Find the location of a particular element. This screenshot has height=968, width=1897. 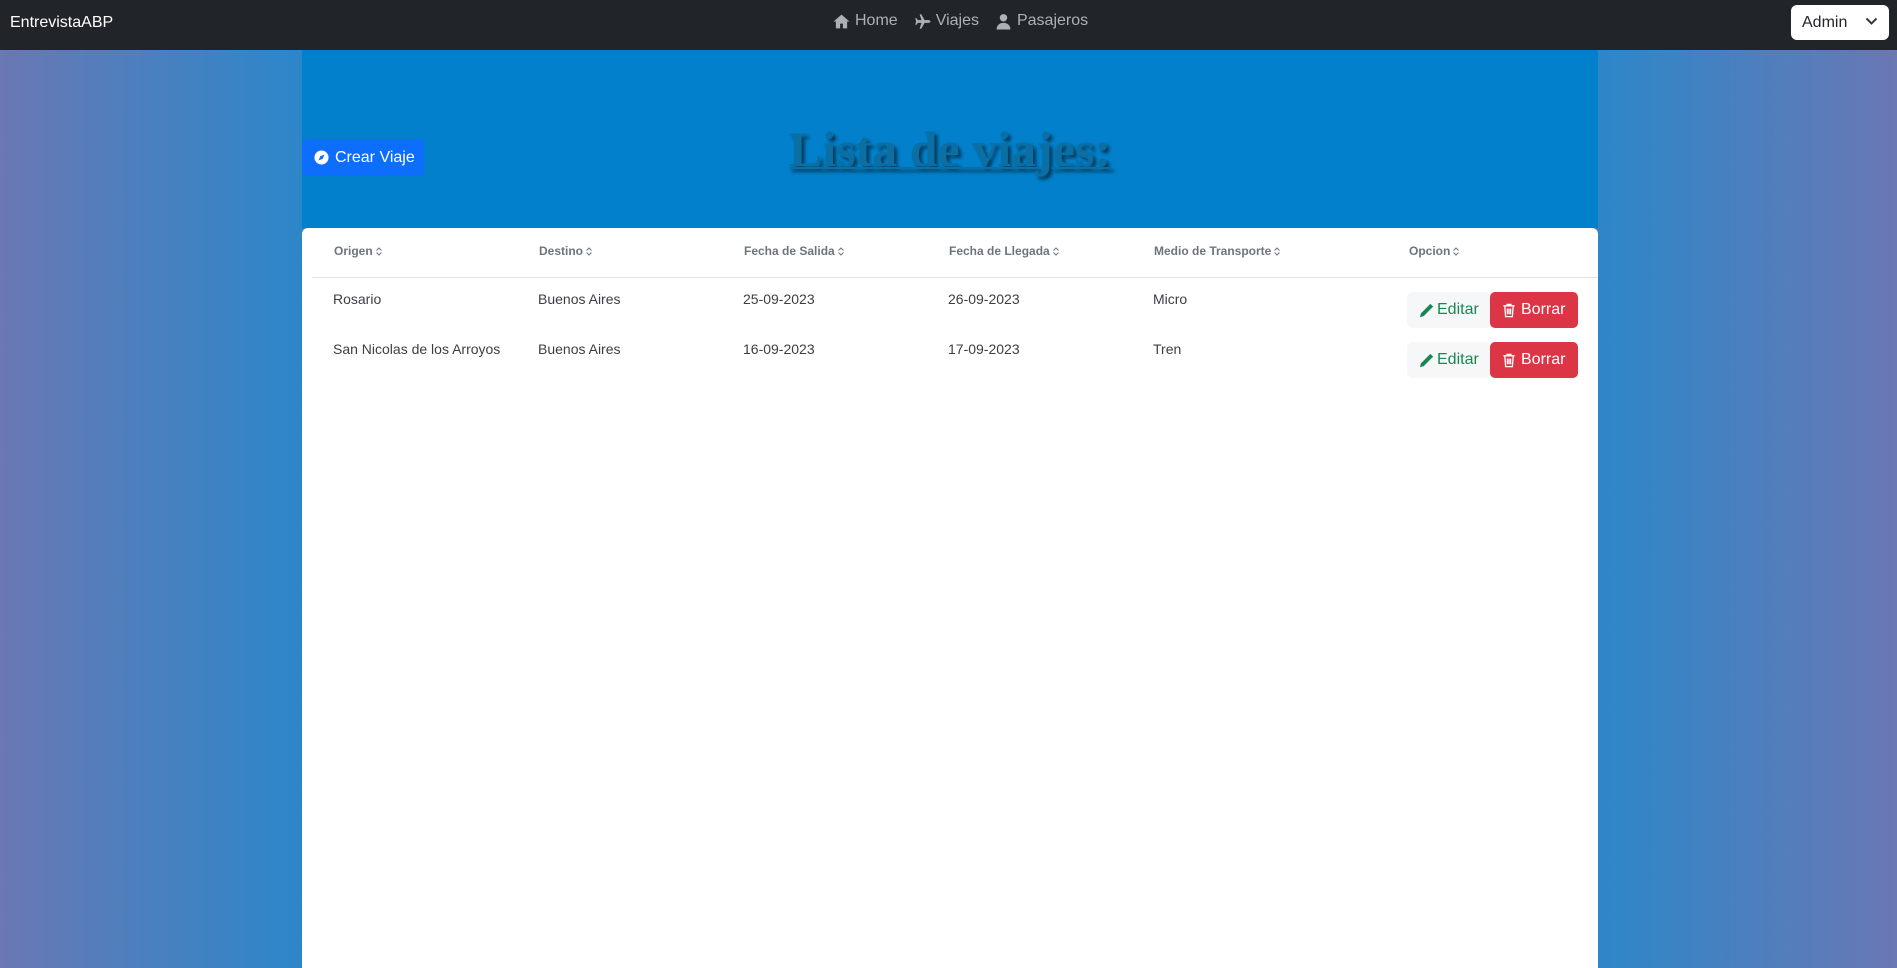

column-header-destino: Destino is located at coordinates (565, 251).